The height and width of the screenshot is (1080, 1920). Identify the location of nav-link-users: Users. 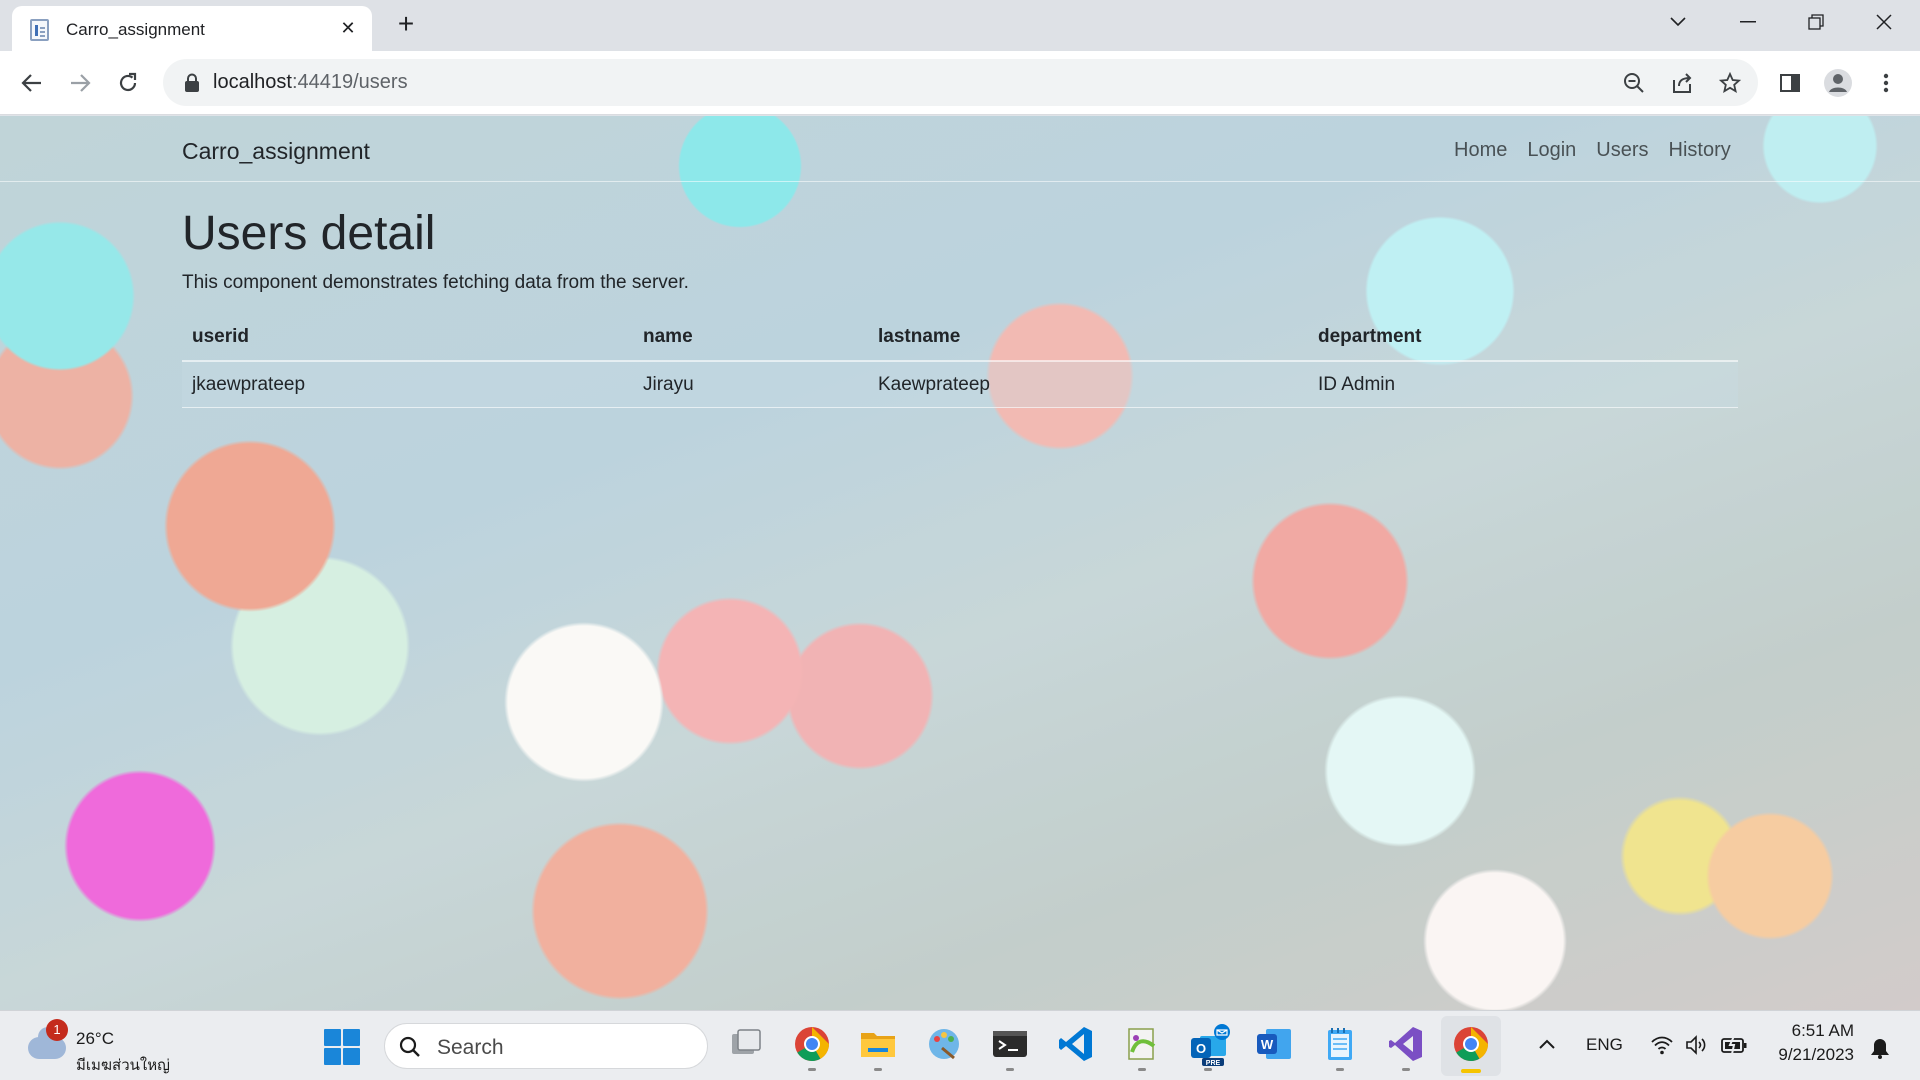
(1622, 150).